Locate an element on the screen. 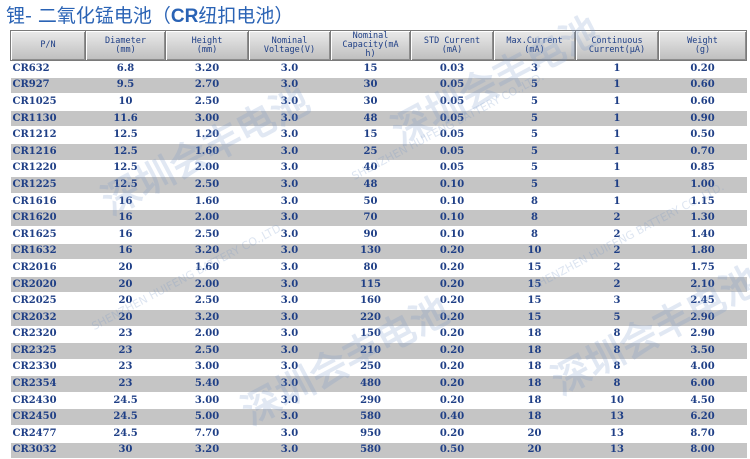  table-cell: 1.60 is located at coordinates (207, 202).